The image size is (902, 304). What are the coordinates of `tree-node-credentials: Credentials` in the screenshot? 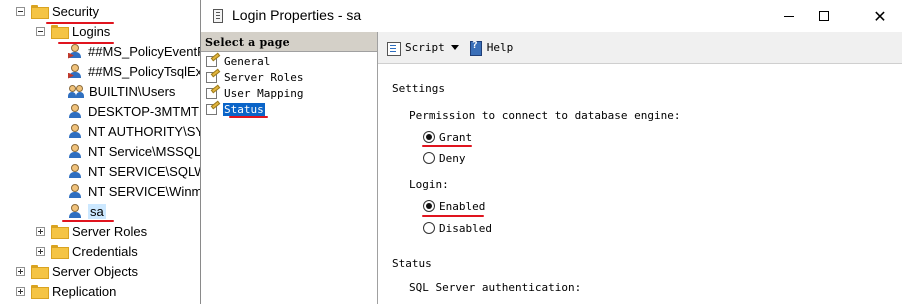 It's located at (87, 251).